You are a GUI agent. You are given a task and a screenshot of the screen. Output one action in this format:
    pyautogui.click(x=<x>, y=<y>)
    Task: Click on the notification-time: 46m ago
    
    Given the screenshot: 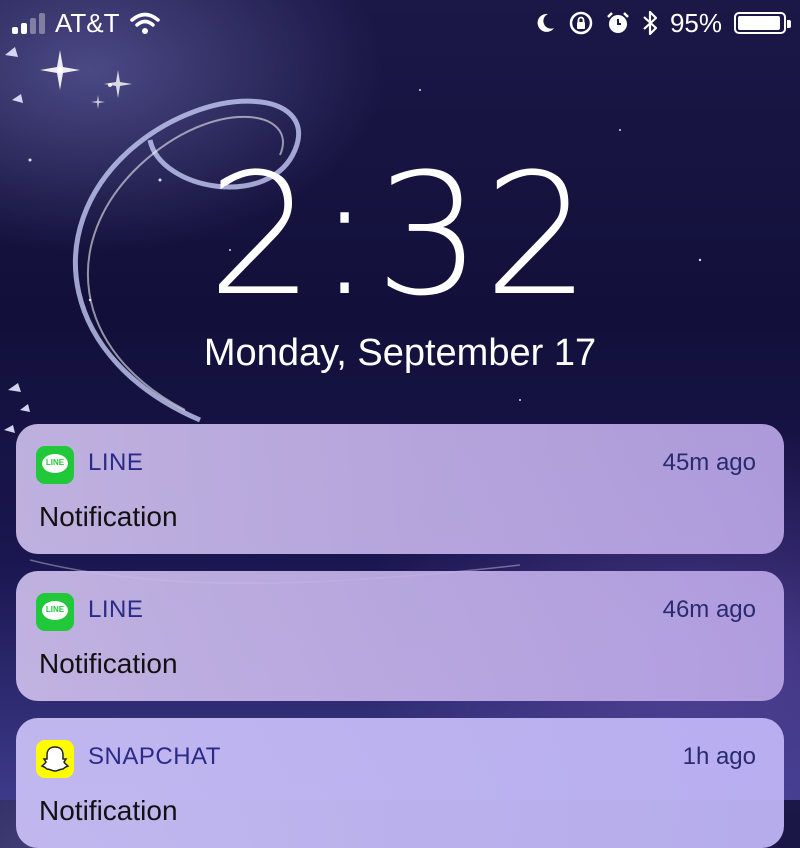 What is the action you would take?
    pyautogui.click(x=709, y=609)
    